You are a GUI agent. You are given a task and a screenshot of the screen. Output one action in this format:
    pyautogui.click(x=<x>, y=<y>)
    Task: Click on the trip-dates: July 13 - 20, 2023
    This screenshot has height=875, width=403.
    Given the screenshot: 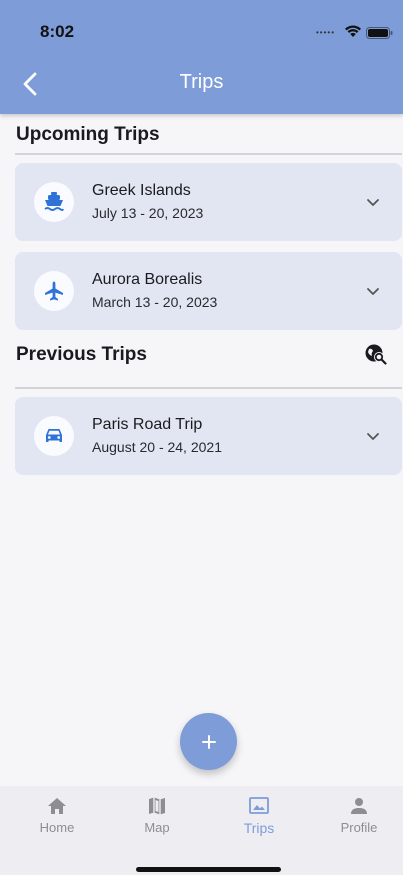 What is the action you would take?
    pyautogui.click(x=148, y=213)
    